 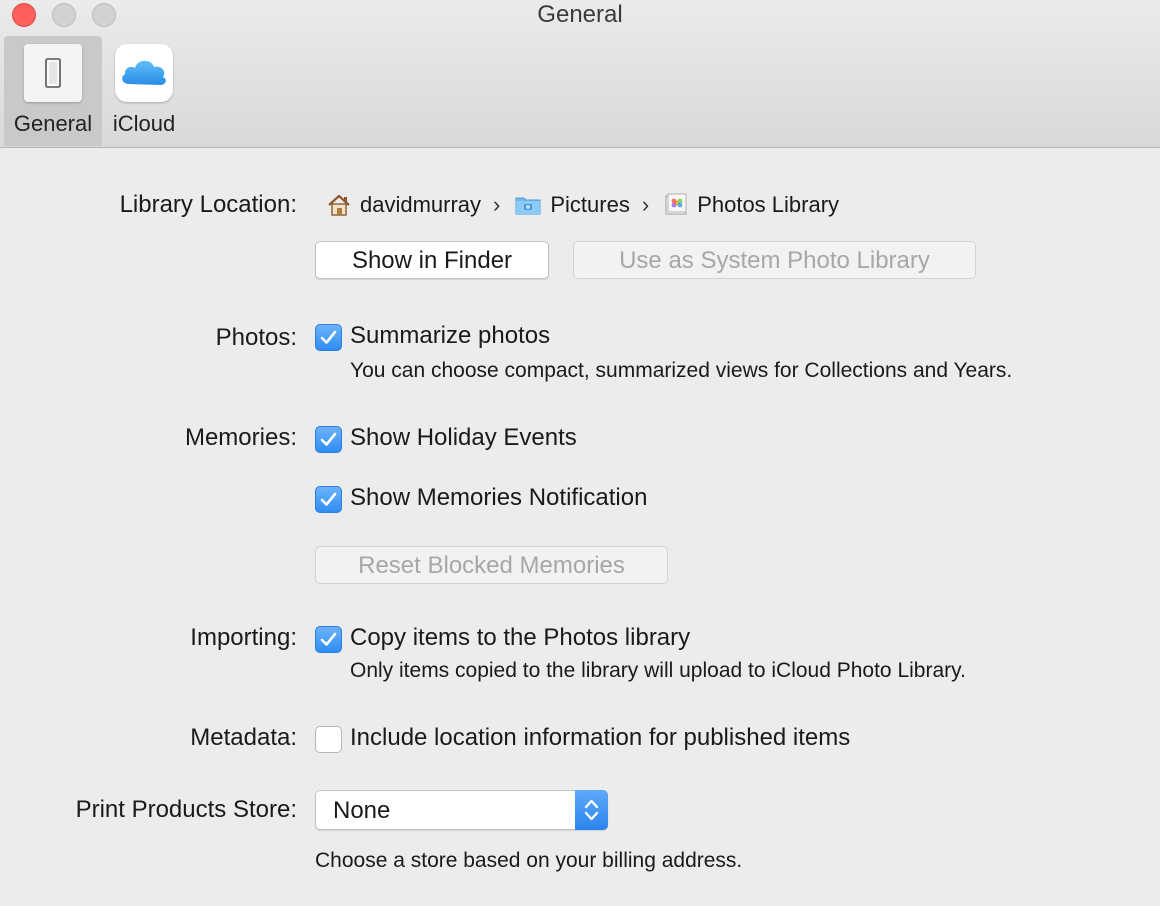 I want to click on show-holiday-events-label: Show Holiday Events, so click(x=463, y=438).